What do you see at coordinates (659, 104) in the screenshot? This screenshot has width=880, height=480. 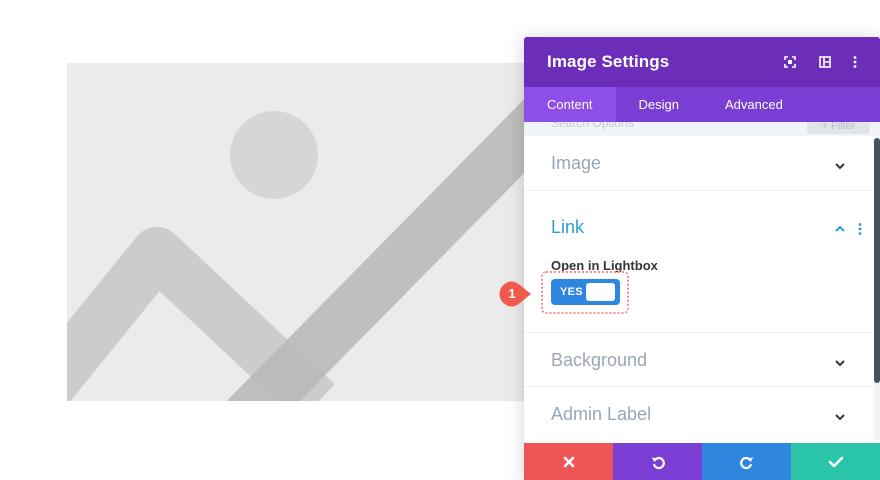 I see `tab-design: Design` at bounding box center [659, 104].